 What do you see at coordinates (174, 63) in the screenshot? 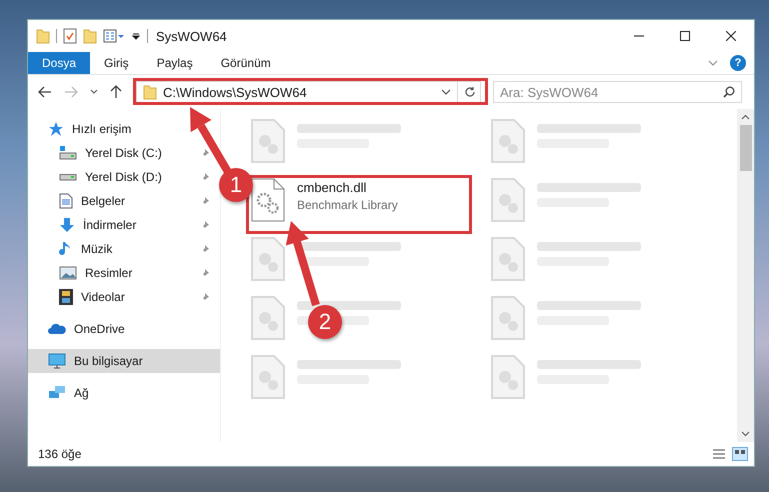
I see `ribbon-tab: Paylaş` at bounding box center [174, 63].